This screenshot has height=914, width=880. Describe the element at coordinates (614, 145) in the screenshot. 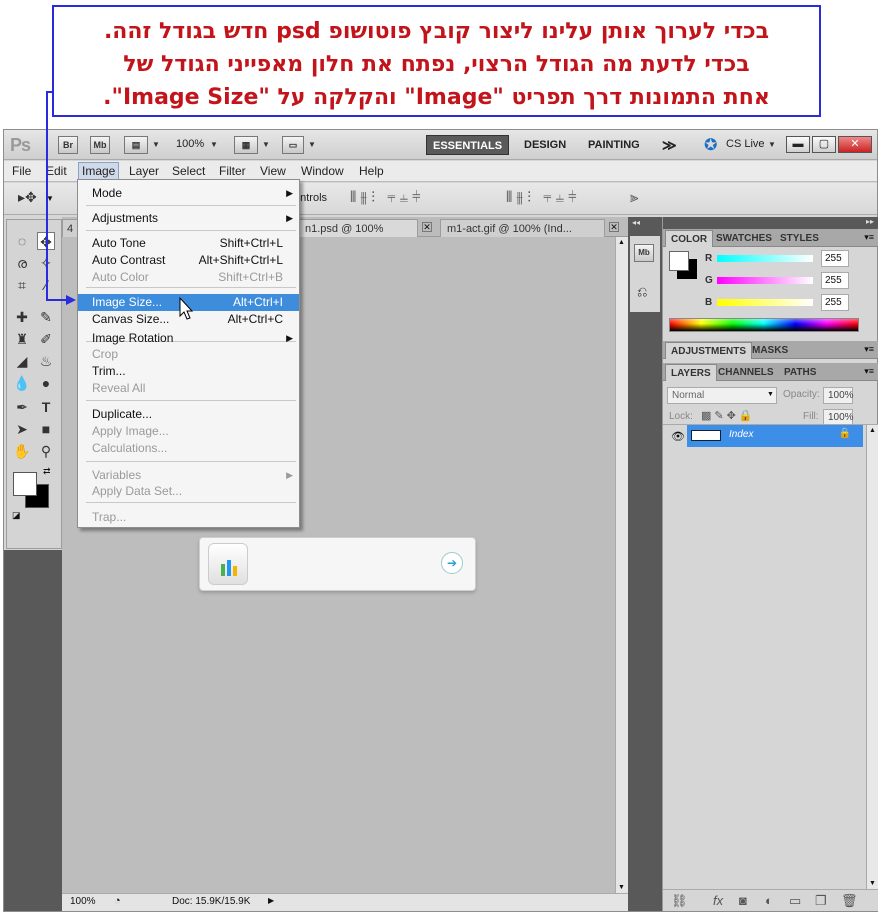

I see `workspace-painting: PAINTING` at that location.